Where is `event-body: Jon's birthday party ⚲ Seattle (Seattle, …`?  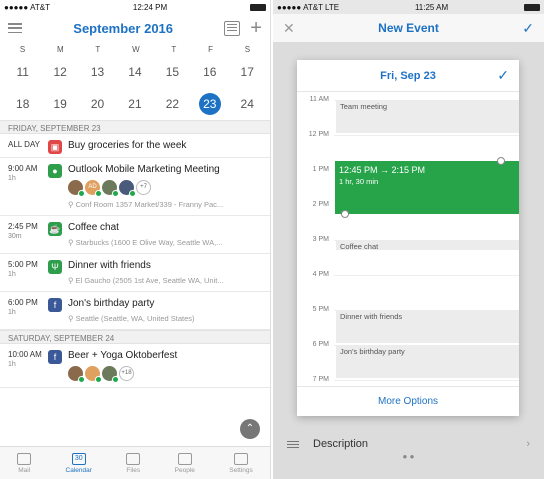
event-body: Jon's birthday party ⚲ Seattle (Seattle, … is located at coordinates (165, 313).